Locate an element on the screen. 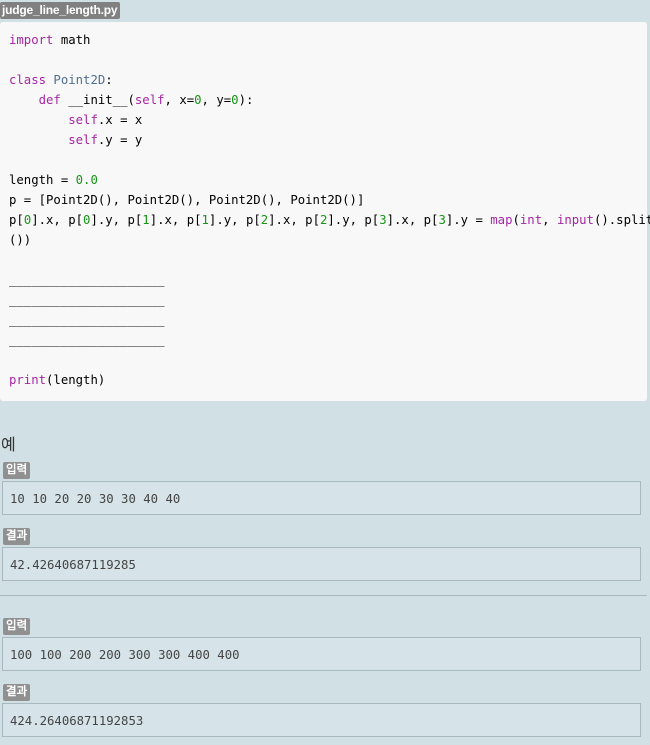 This screenshot has height=745, width=650. result-value: 42.42640687119285 is located at coordinates (73, 565).